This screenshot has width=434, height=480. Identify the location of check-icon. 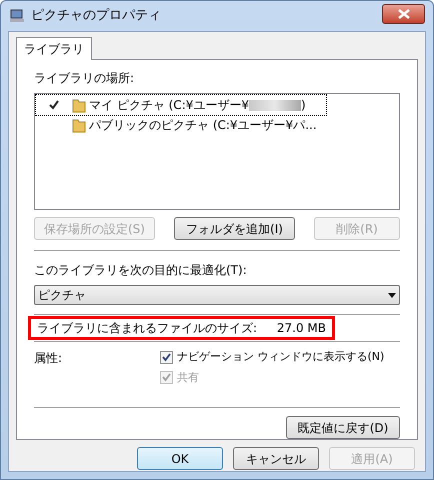
(54, 105).